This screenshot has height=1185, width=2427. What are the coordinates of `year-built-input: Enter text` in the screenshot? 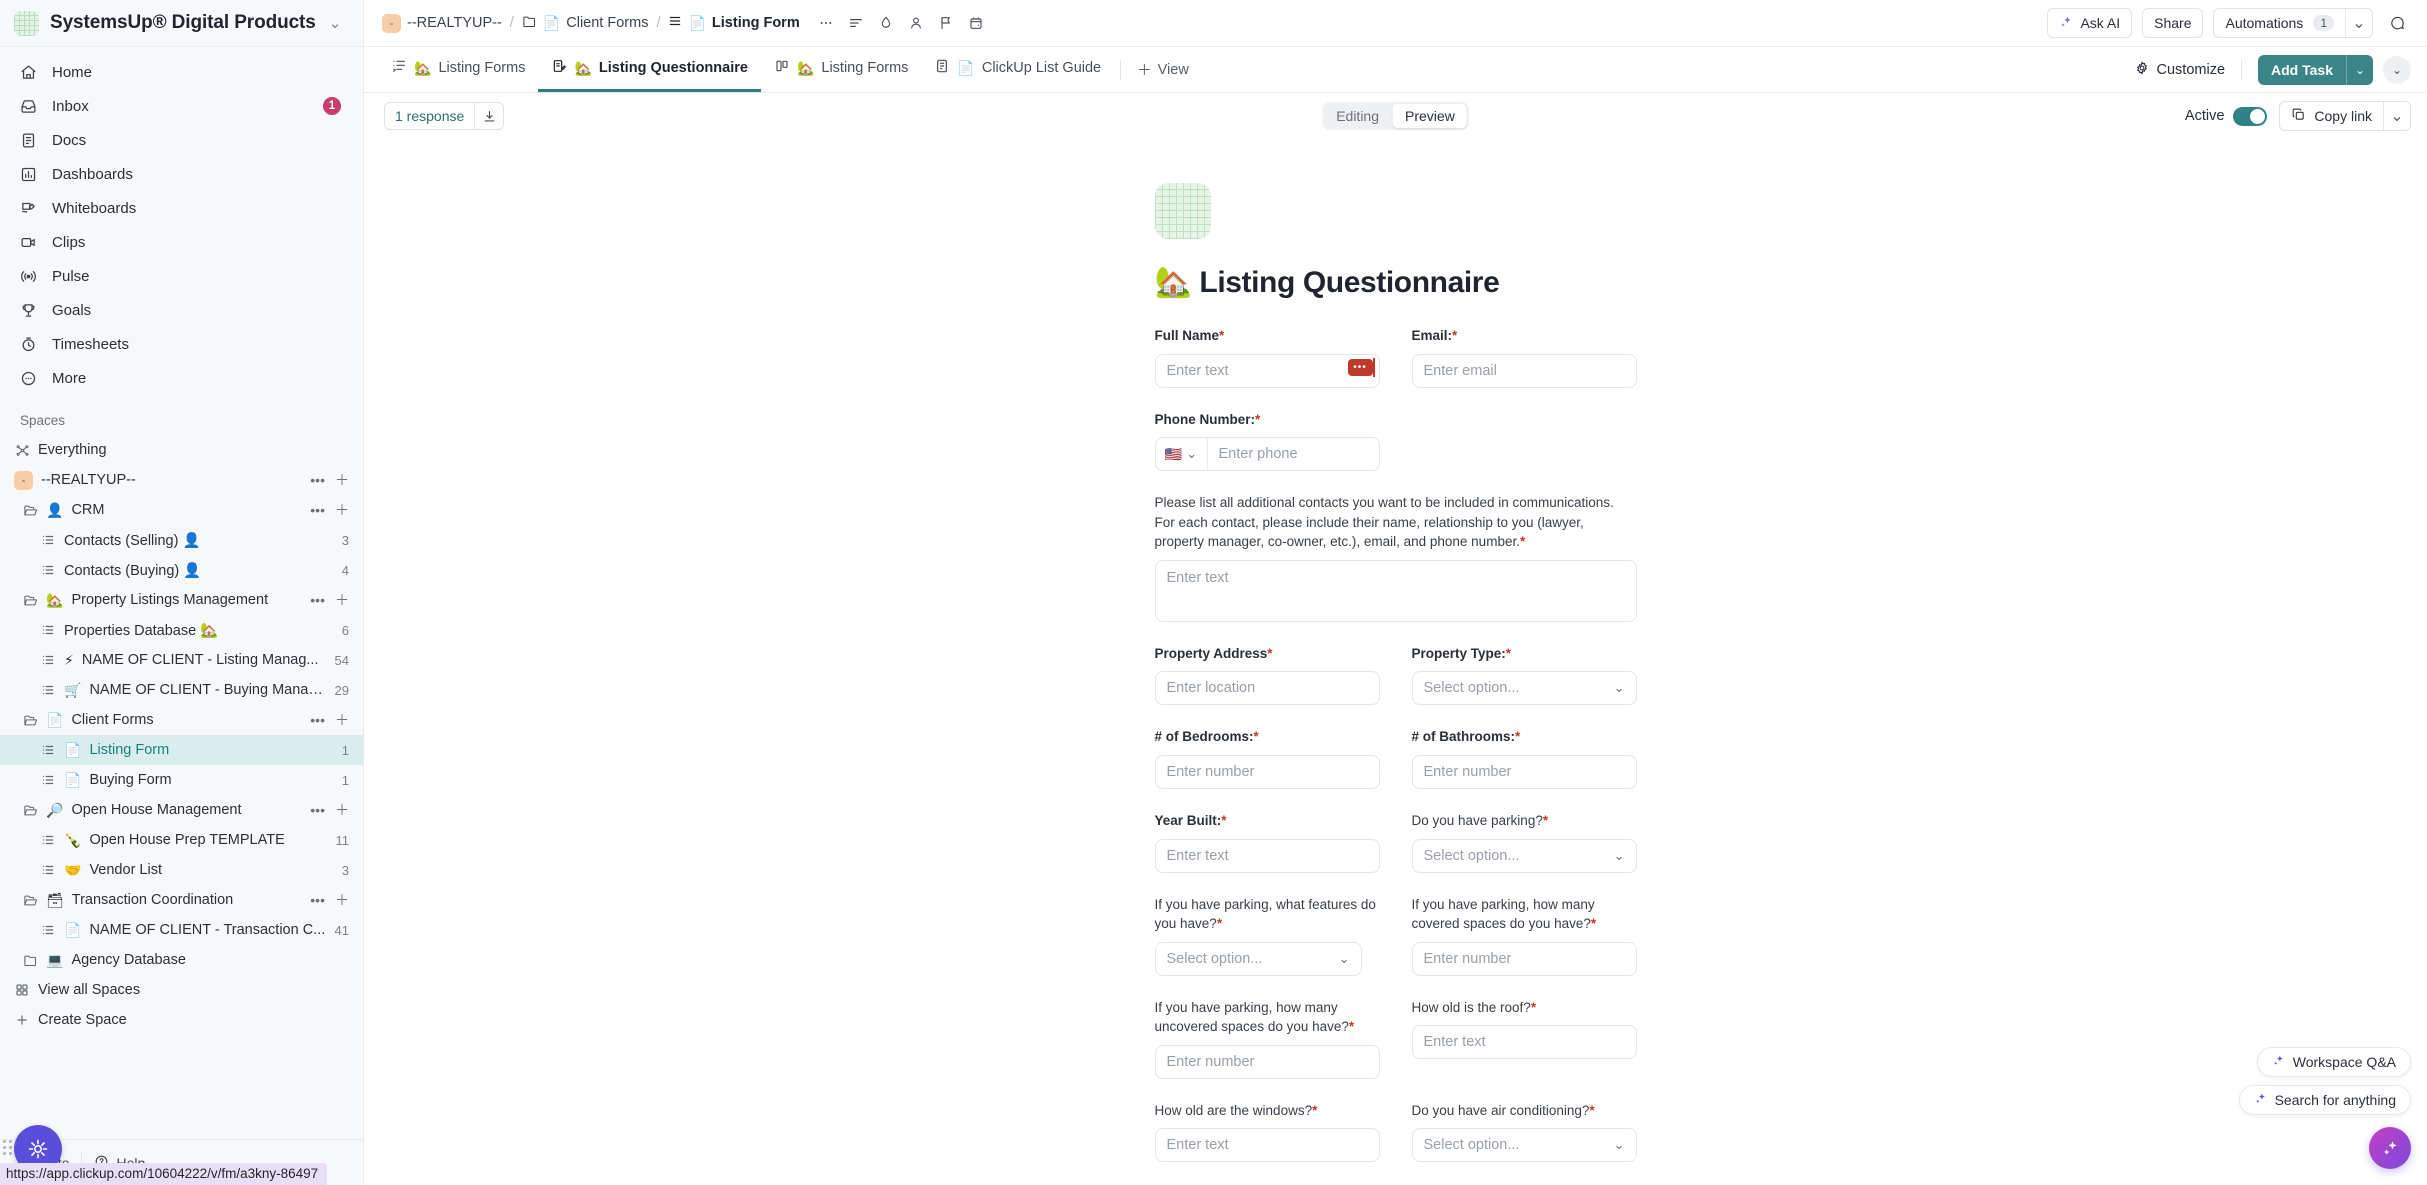 It's located at (1267, 855).